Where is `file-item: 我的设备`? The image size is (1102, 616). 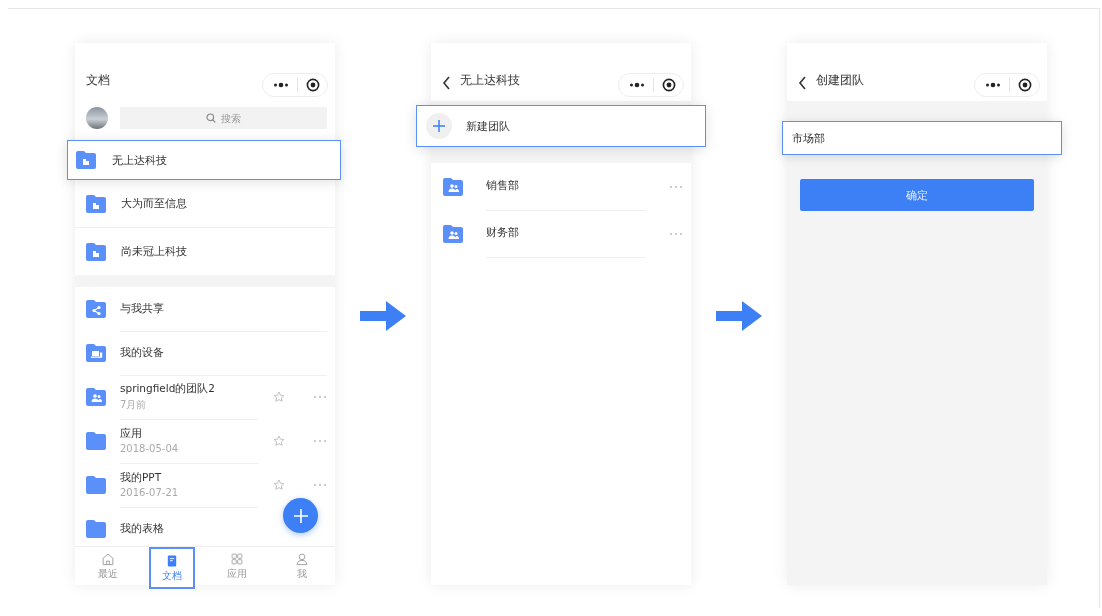 file-item: 我的设备 is located at coordinates (205, 353).